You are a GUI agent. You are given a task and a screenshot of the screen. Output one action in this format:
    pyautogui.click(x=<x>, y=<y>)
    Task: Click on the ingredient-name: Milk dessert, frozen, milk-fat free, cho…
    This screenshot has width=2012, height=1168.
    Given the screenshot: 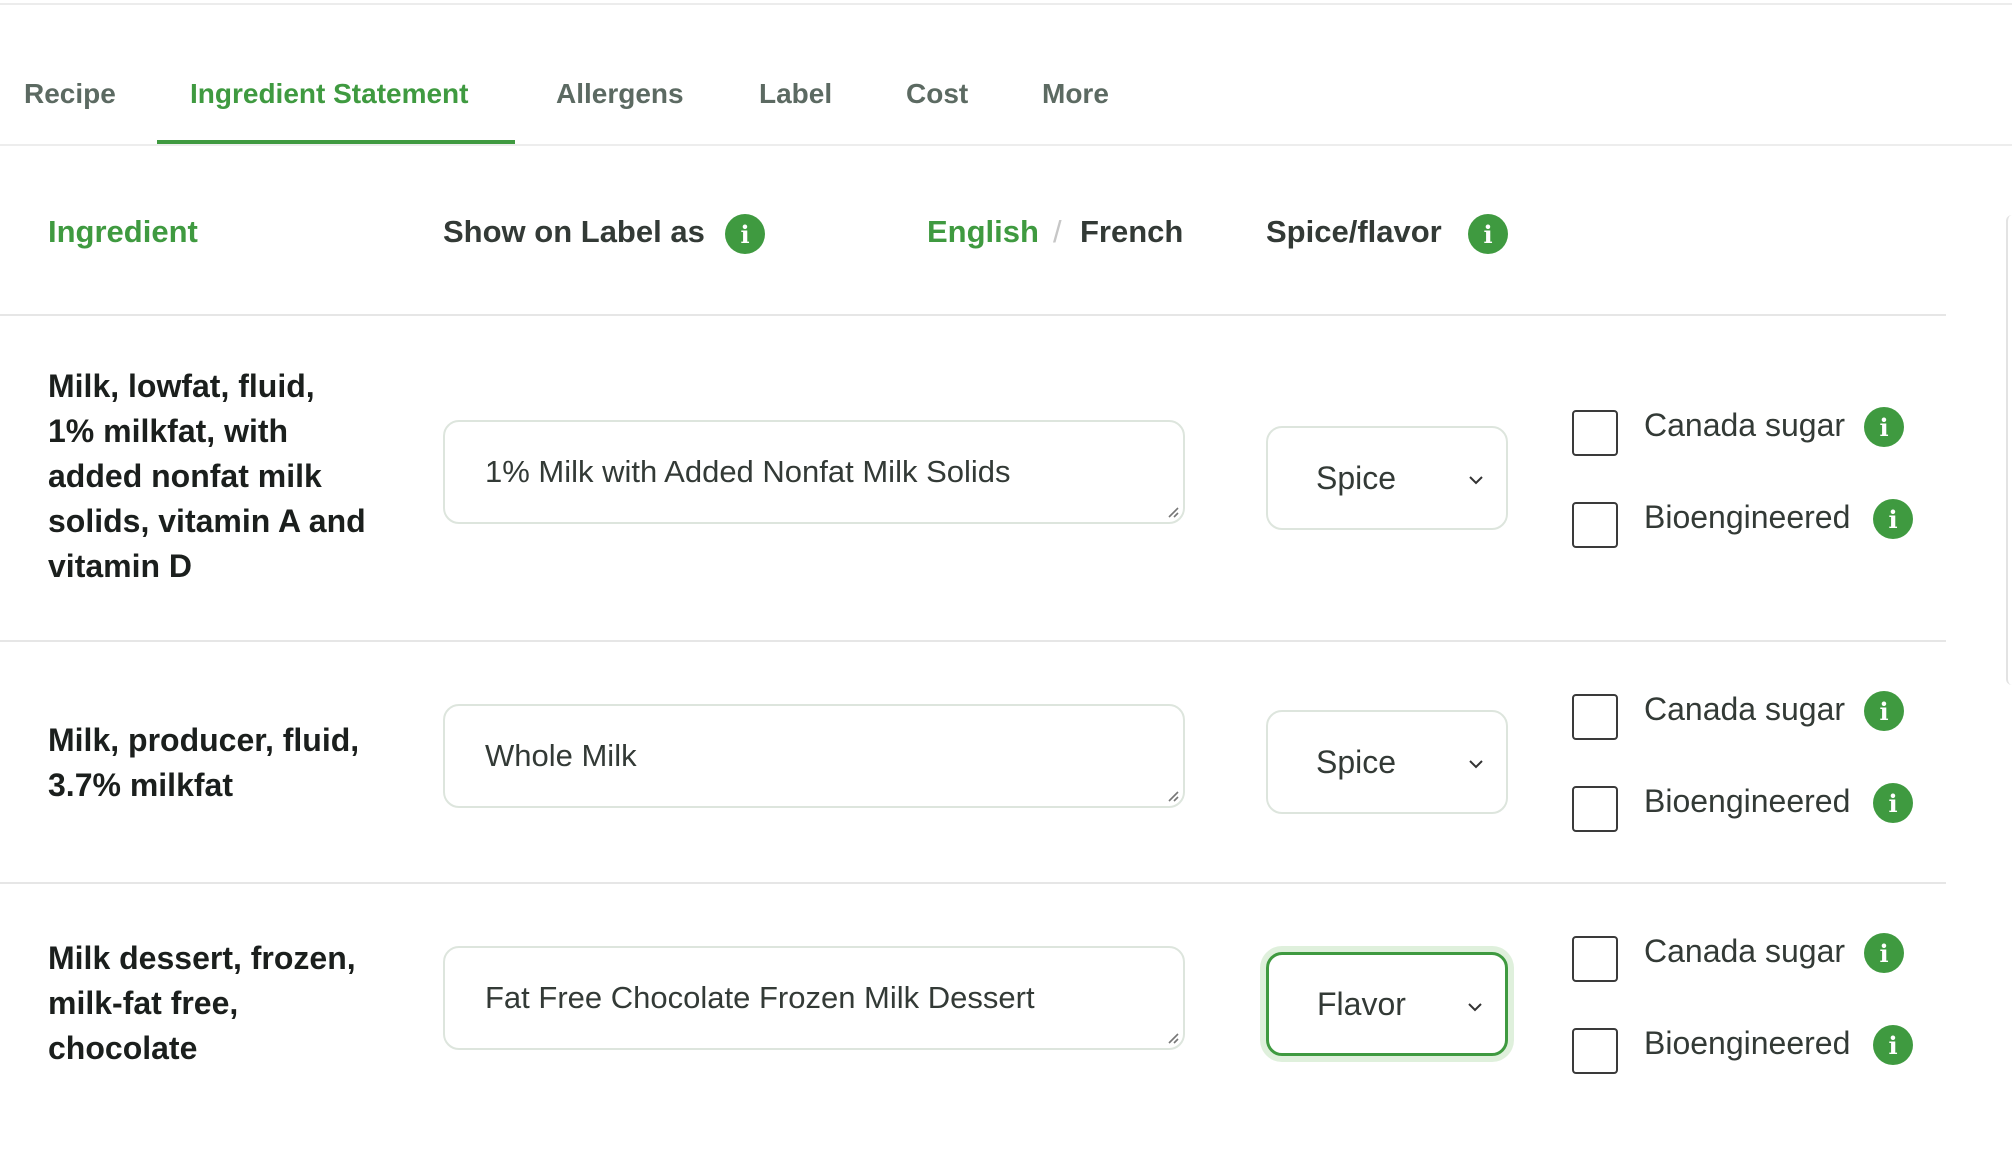 What is the action you would take?
    pyautogui.click(x=202, y=1003)
    